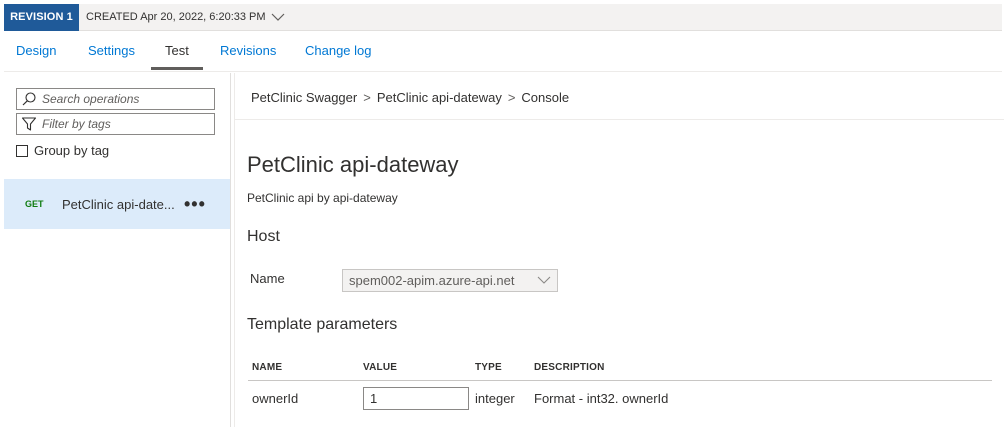  I want to click on more-options-icon: •••, so click(195, 204).